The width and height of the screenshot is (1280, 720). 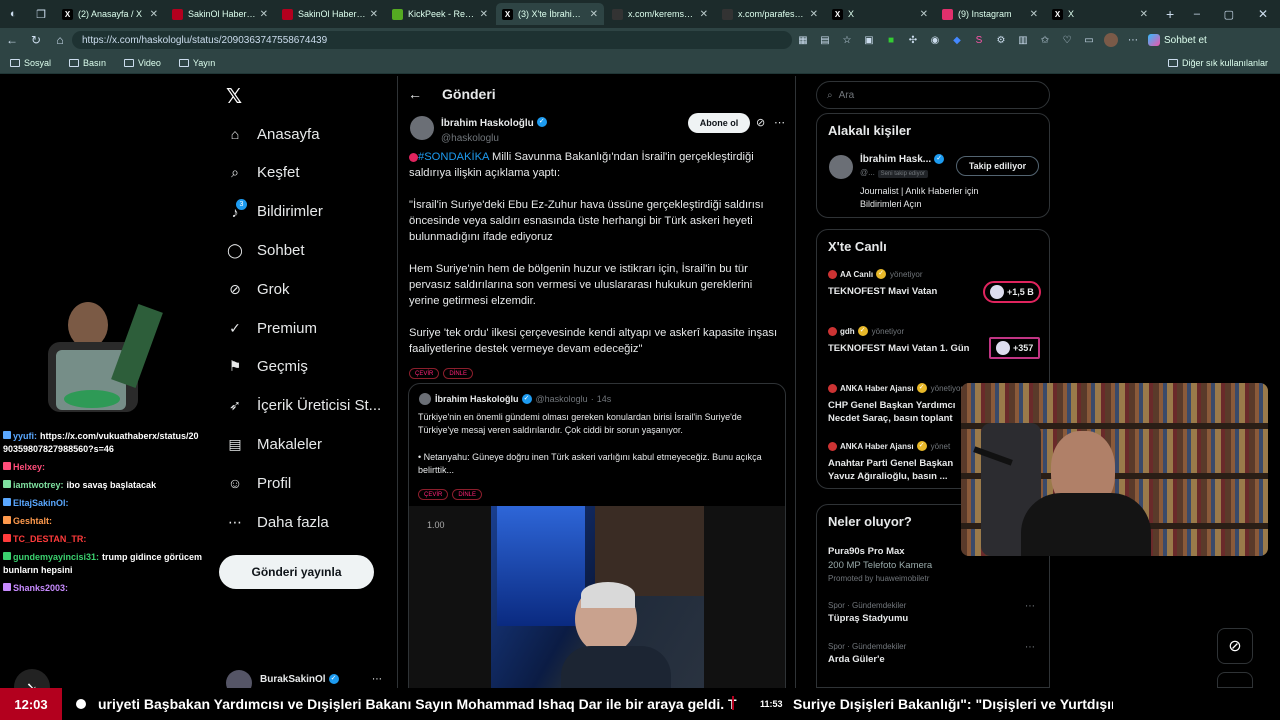 I want to click on sidebar-item-bookmark: ⚑ Geçmiş, so click(x=267, y=367).